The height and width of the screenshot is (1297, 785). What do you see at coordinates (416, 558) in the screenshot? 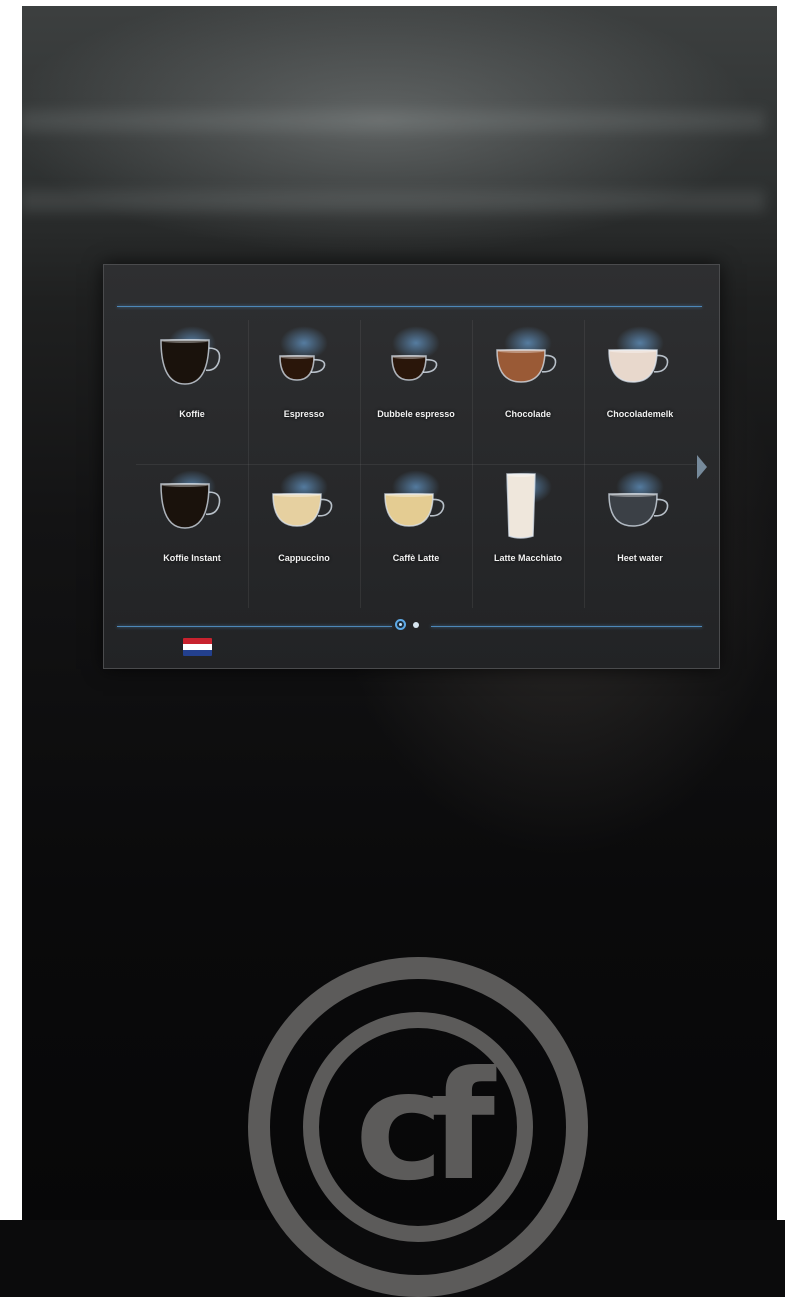
I see `drink-label: Caffè Latte` at bounding box center [416, 558].